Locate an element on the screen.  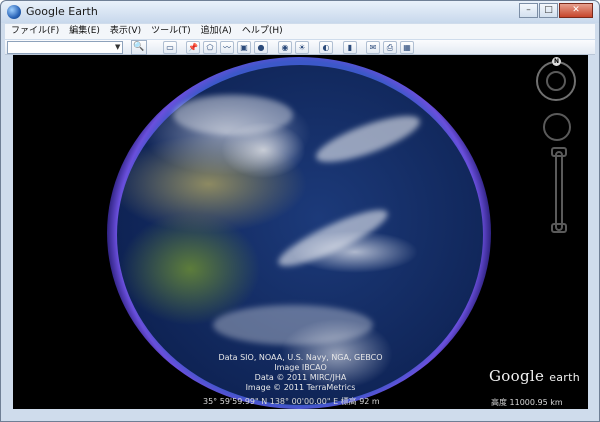
logo-earth: earth is located at coordinates (565, 377).